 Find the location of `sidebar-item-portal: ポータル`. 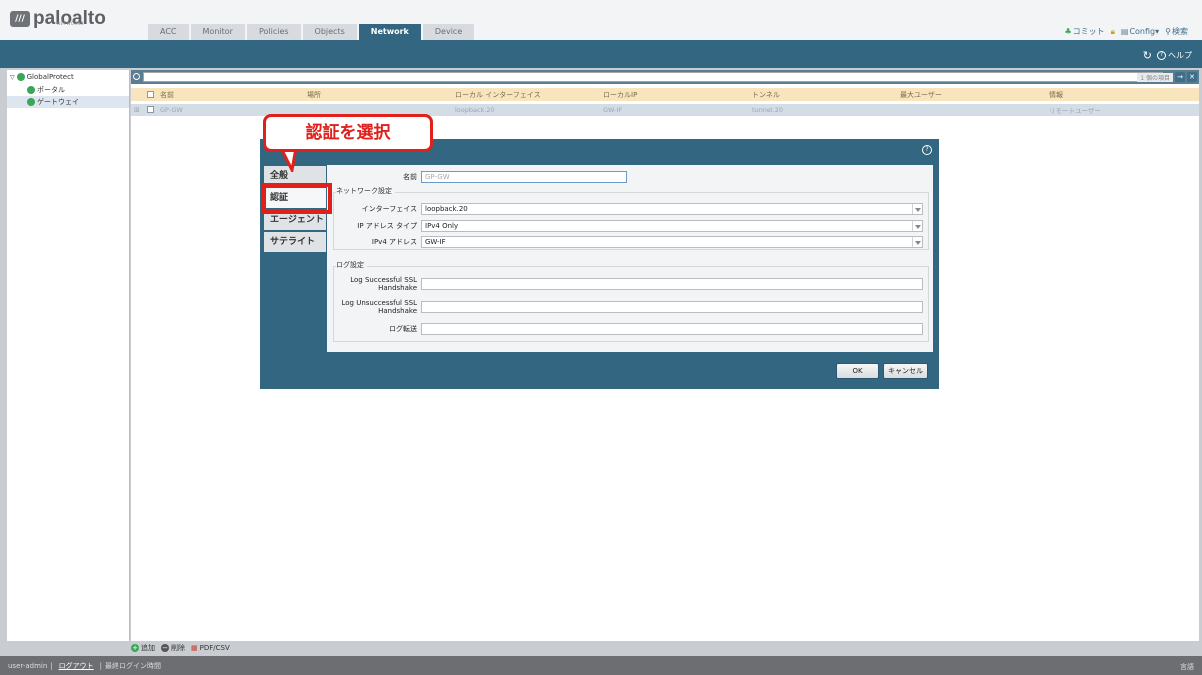

sidebar-item-portal: ポータル is located at coordinates (68, 90).